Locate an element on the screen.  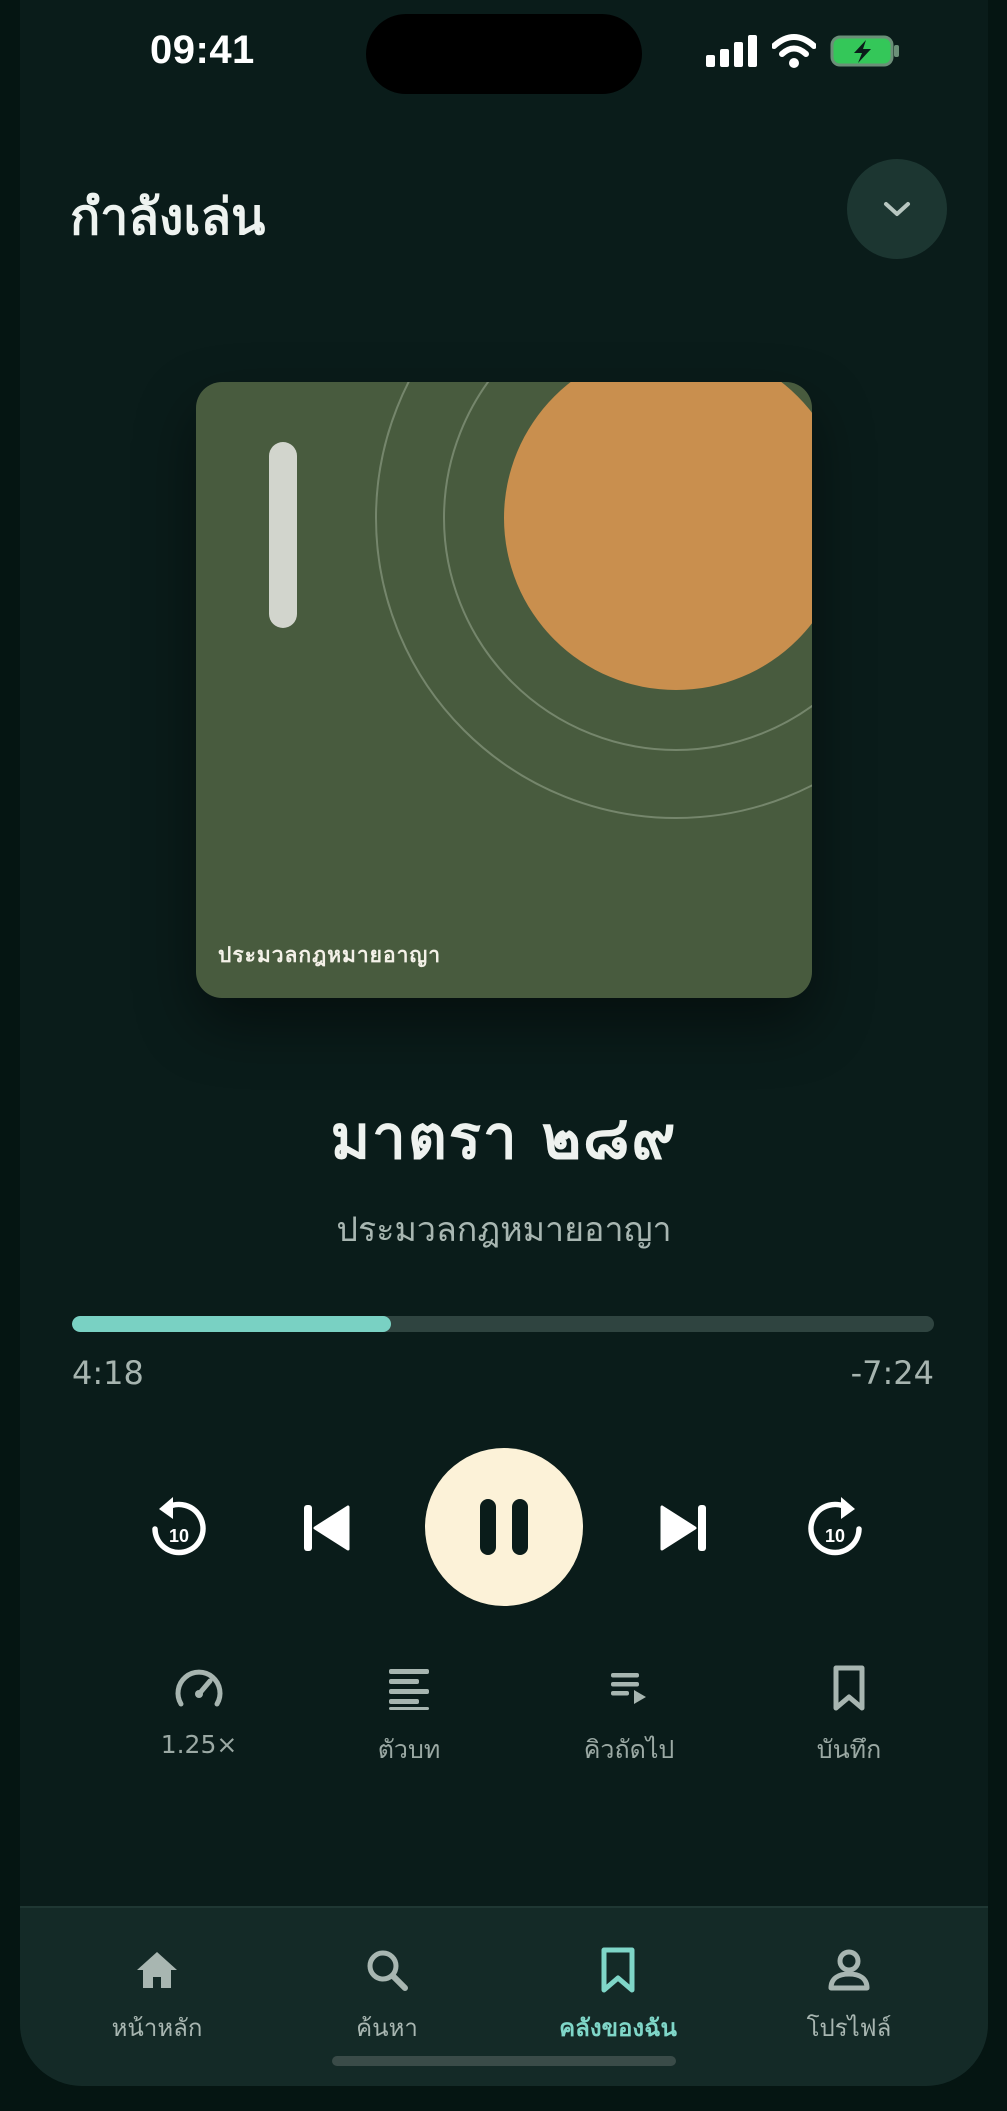
pause-button is located at coordinates (504, 1527).